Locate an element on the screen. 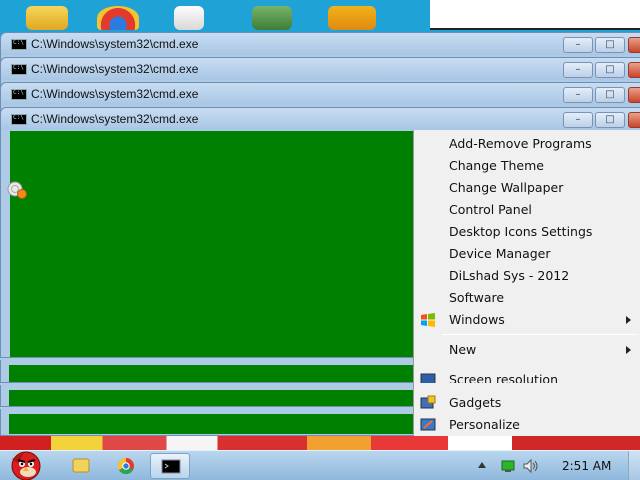 Image resolution: width=640 pixels, height=480 pixels. desktop-shortcut-chrome-icon is located at coordinates (118, 18).